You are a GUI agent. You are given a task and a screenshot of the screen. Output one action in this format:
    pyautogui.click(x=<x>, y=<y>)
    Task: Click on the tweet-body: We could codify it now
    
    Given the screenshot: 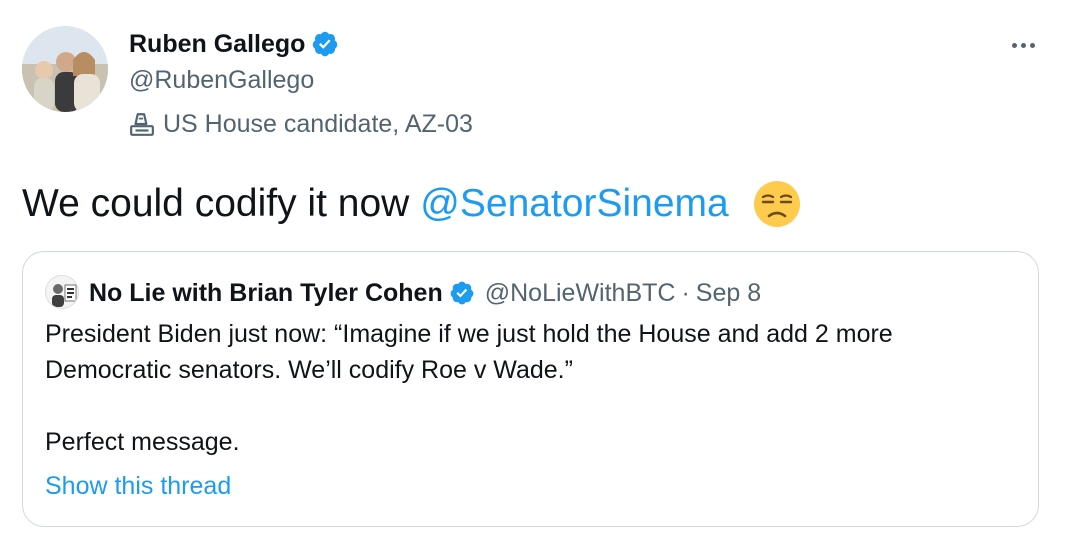 What is the action you would take?
    pyautogui.click(x=216, y=203)
    